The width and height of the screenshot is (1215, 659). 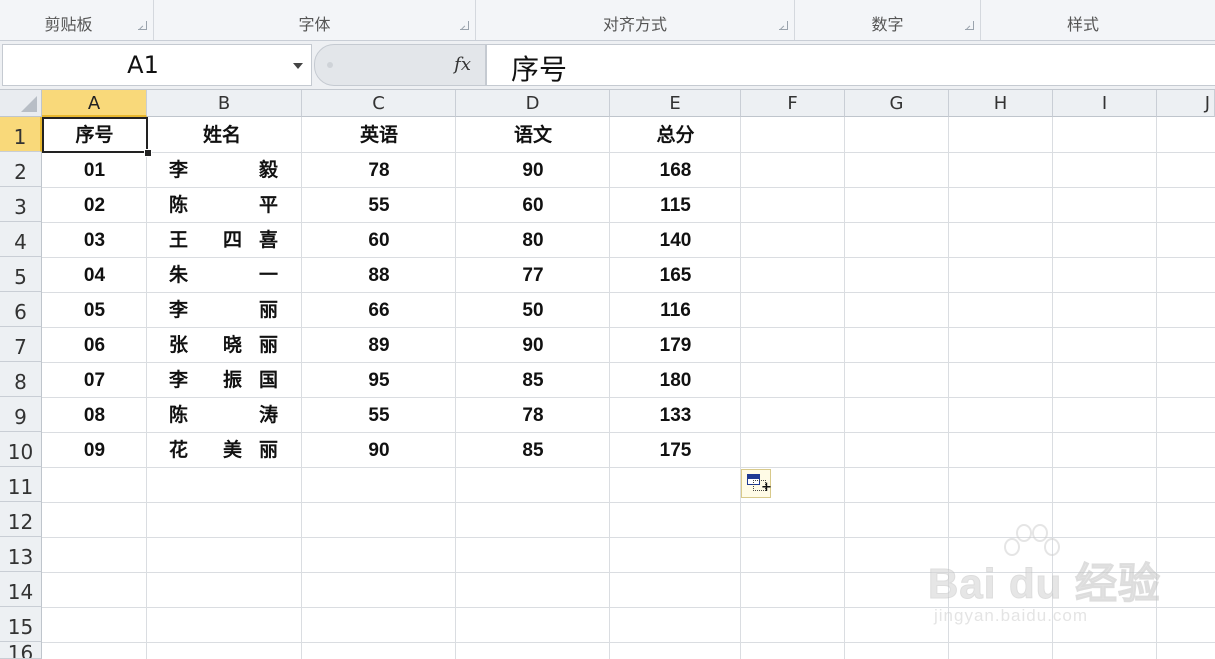 What do you see at coordinates (21, 274) in the screenshot?
I see `row-header-5: 5` at bounding box center [21, 274].